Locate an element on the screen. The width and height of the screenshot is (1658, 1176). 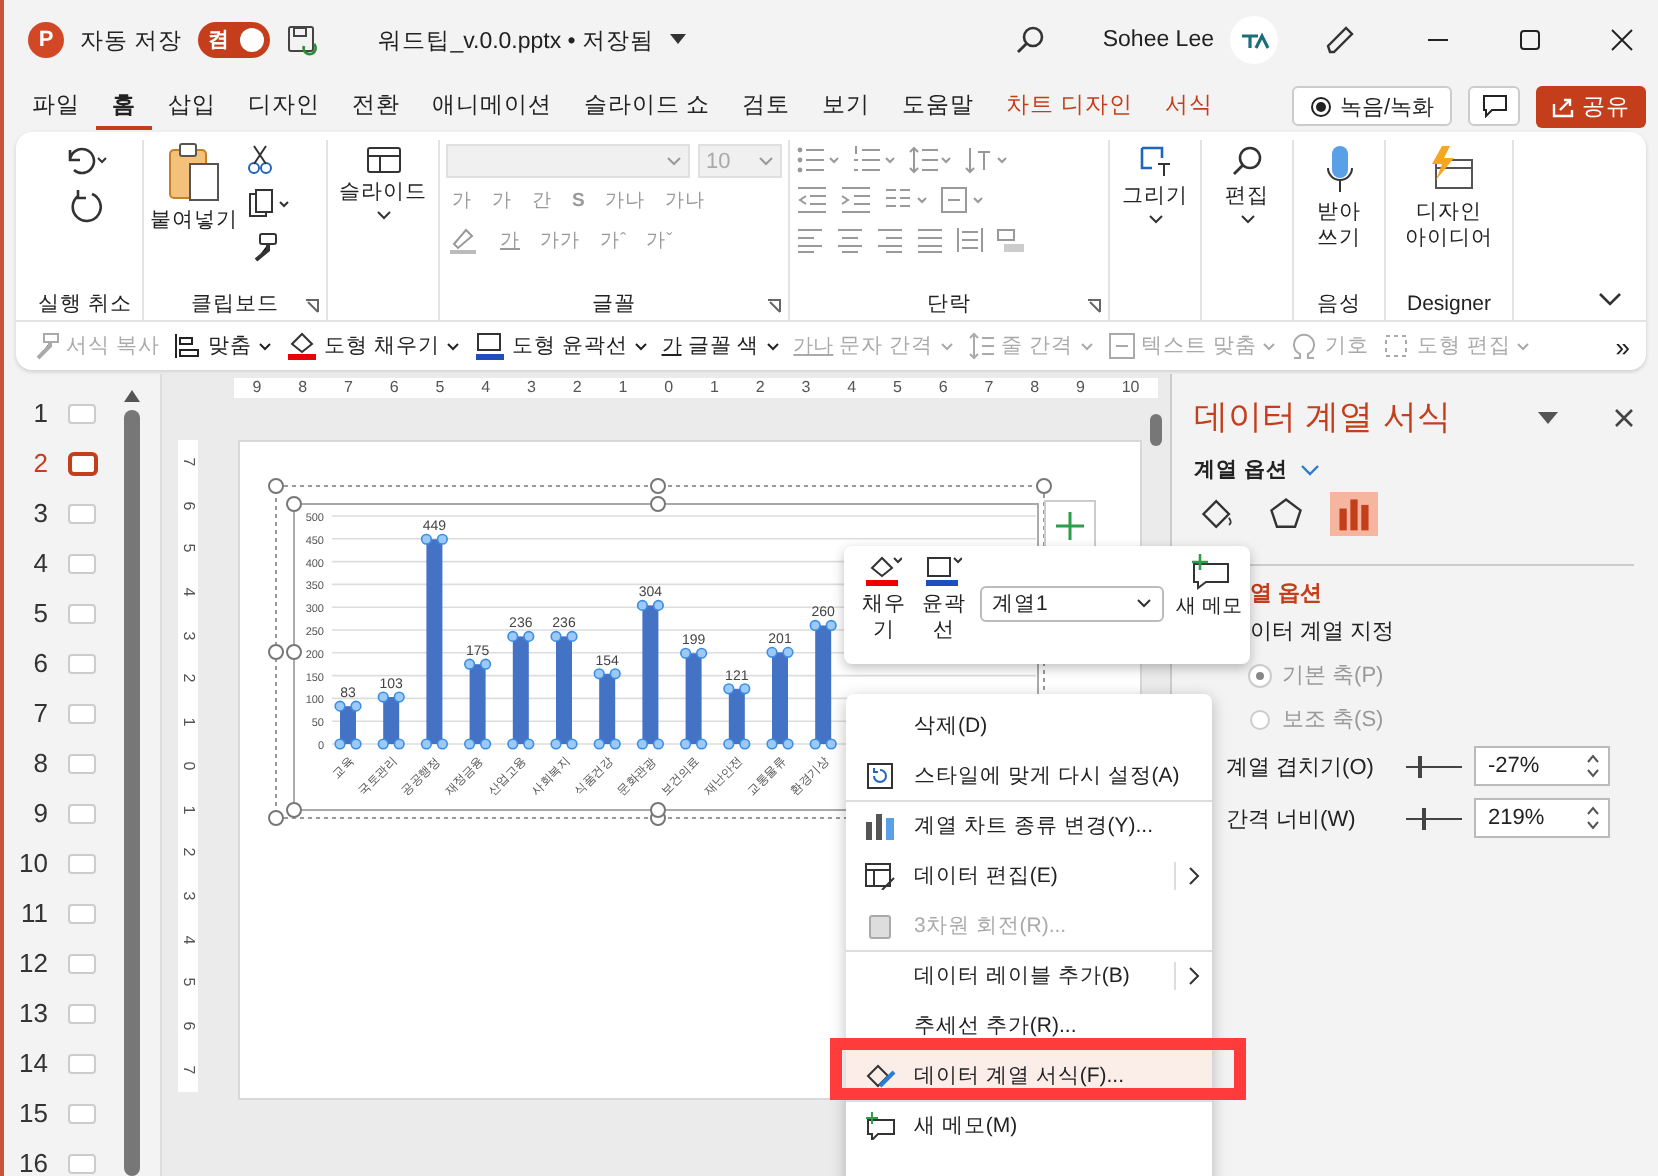
dotted-square-icon is located at coordinates (1396, 346).